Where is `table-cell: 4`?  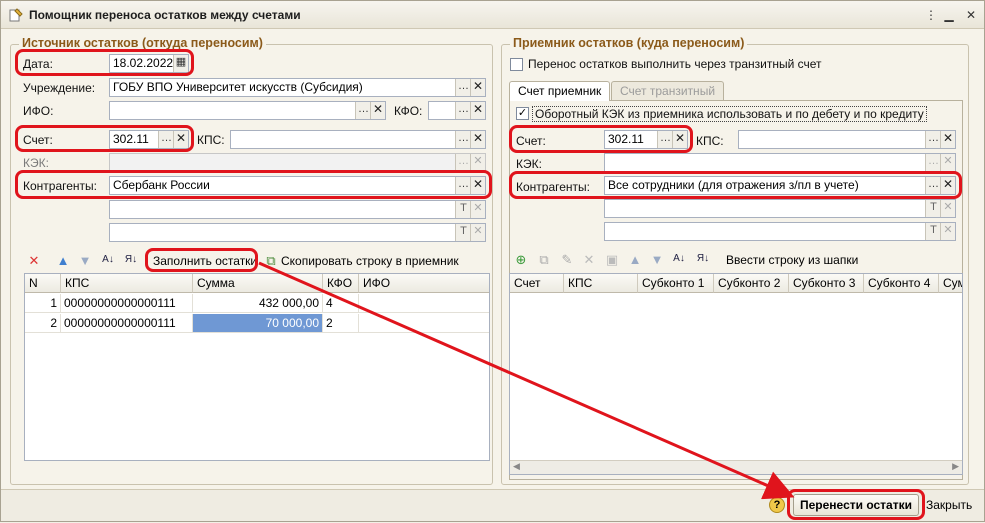
table-cell: 4 is located at coordinates (341, 303).